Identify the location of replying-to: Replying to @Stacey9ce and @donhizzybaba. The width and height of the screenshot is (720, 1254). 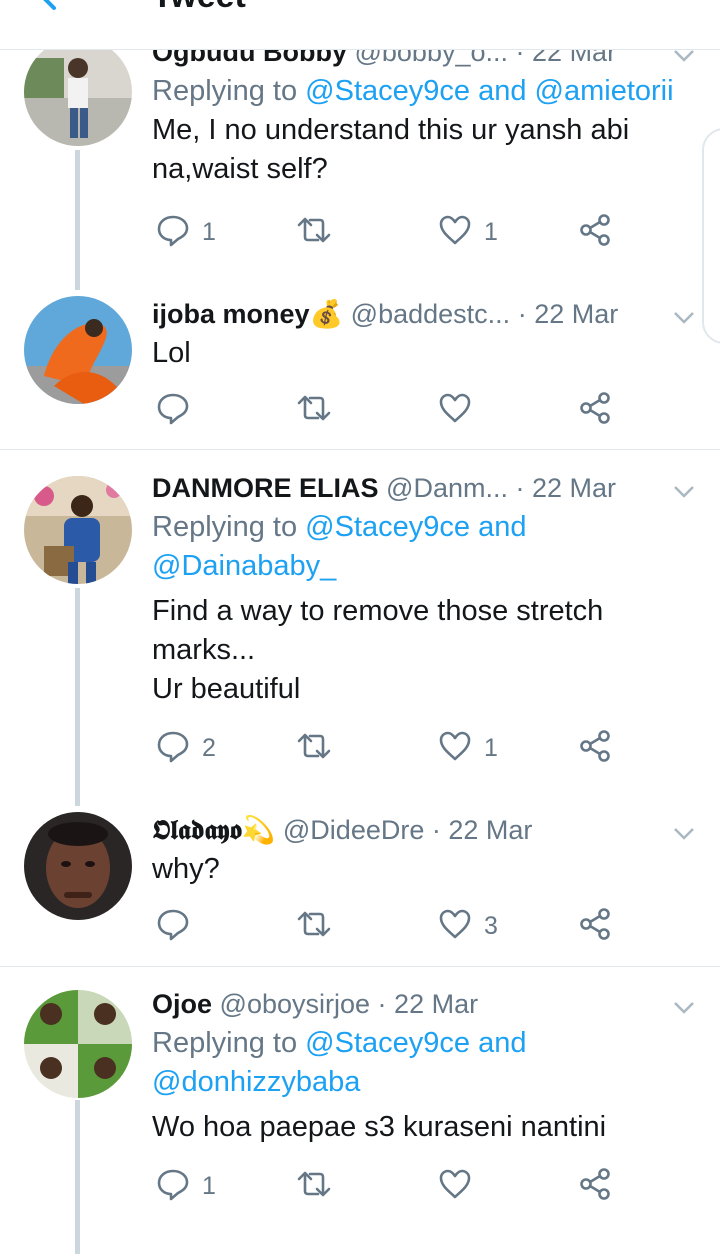
(424, 1063).